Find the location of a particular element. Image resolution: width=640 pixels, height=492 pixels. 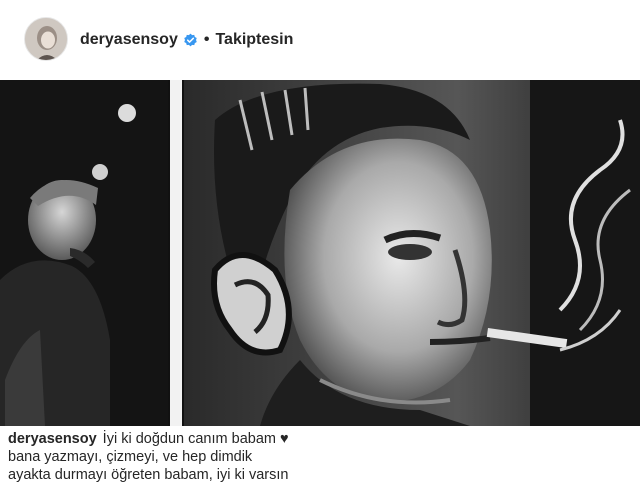

post-user-line: deryasensoy • Takiptesin is located at coordinates (186, 40).